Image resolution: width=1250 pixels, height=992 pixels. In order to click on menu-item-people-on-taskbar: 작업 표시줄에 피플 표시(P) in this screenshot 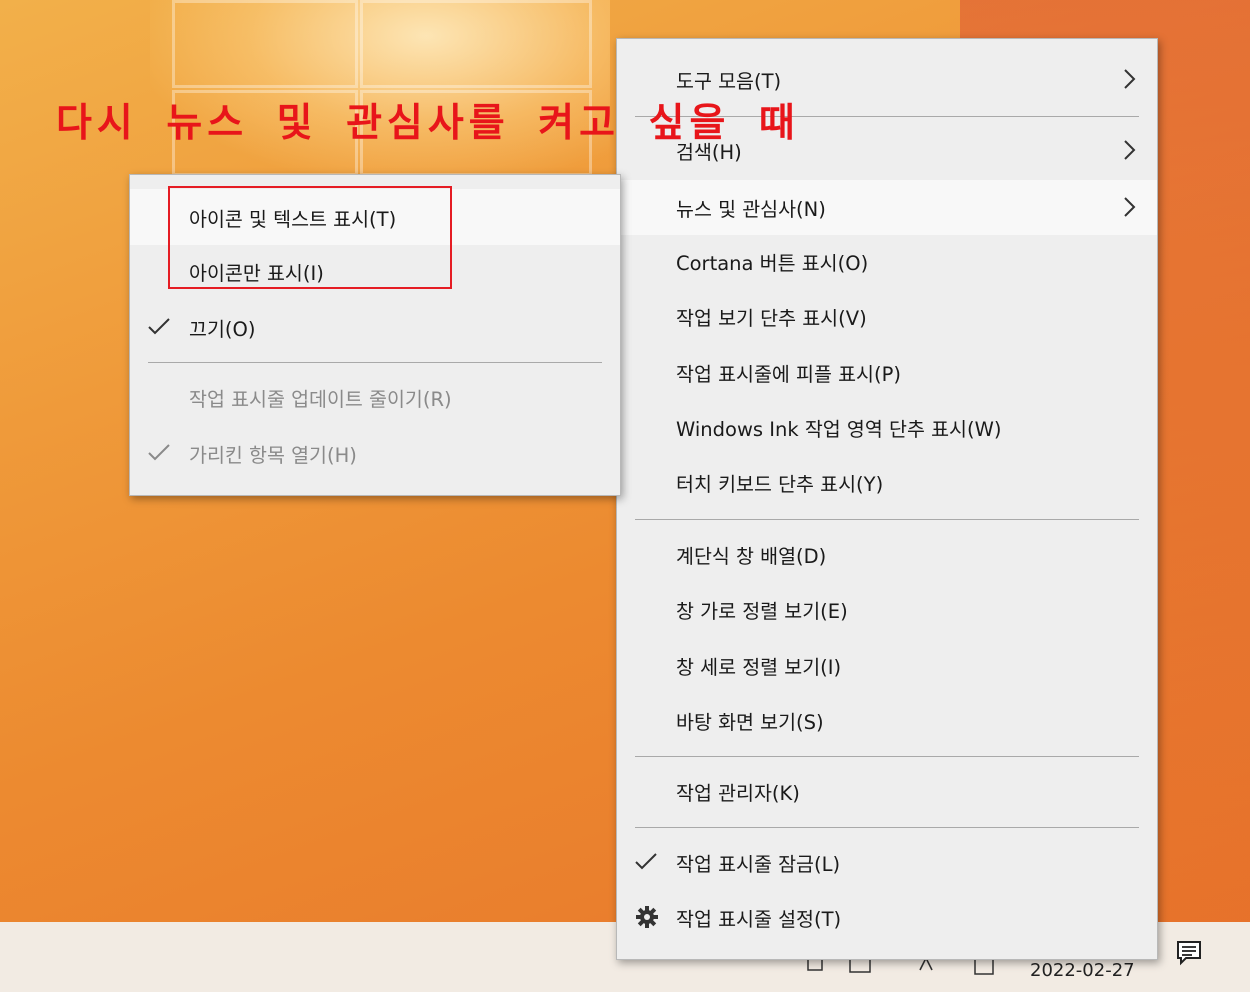, I will do `click(887, 372)`.